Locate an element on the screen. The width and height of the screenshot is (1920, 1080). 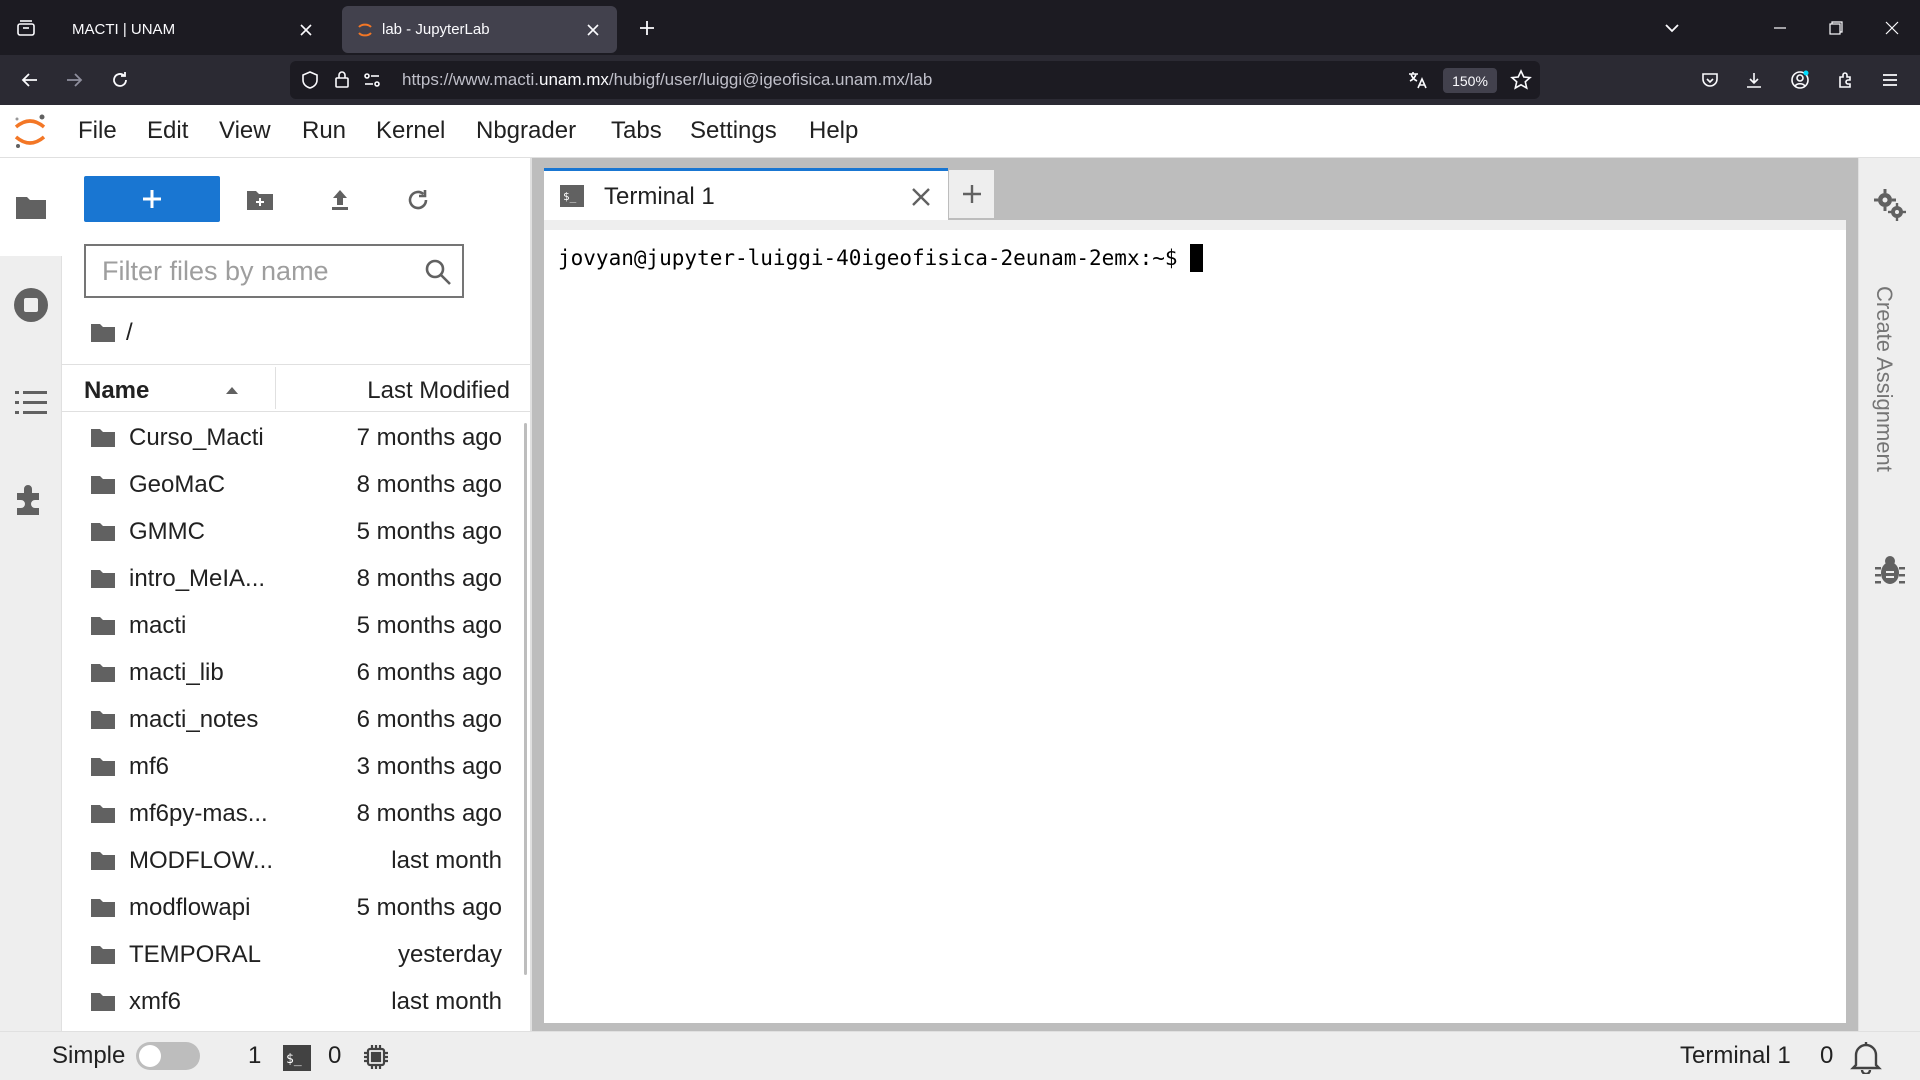
sort-ascending-icon is located at coordinates (232, 390).